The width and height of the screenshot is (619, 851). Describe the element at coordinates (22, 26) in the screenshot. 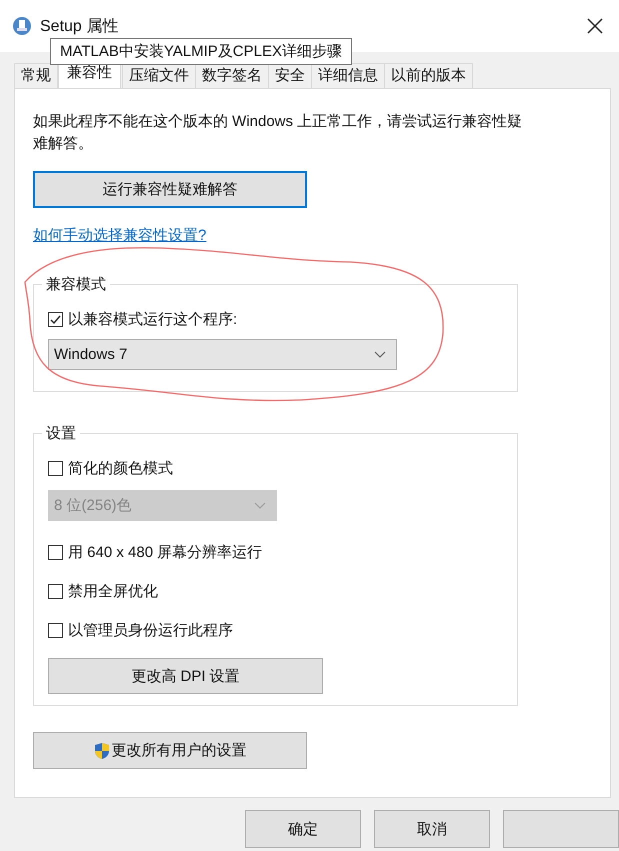

I see `app-icon` at that location.